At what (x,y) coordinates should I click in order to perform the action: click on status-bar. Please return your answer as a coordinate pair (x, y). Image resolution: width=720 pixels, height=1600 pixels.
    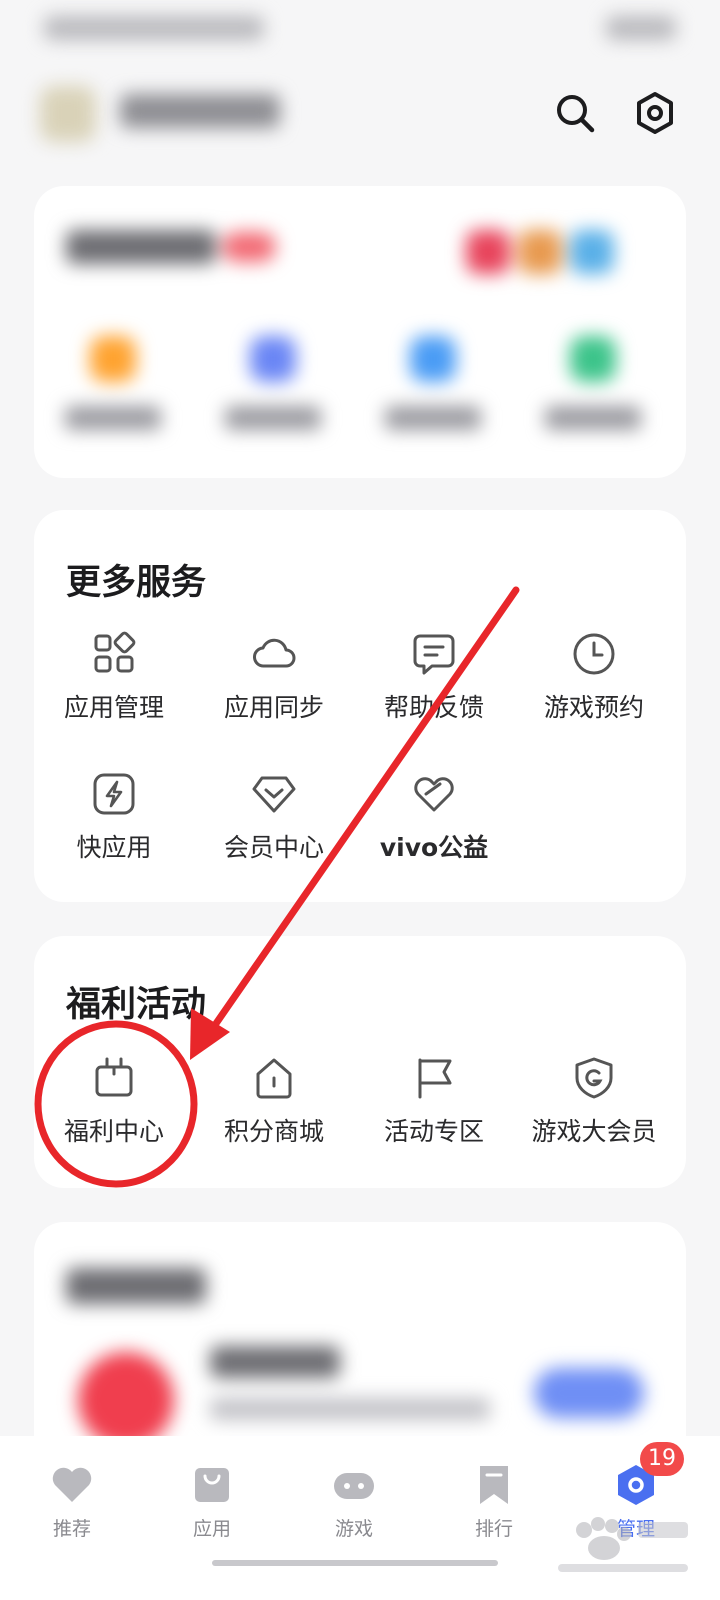
    Looking at the image, I should click on (360, 30).